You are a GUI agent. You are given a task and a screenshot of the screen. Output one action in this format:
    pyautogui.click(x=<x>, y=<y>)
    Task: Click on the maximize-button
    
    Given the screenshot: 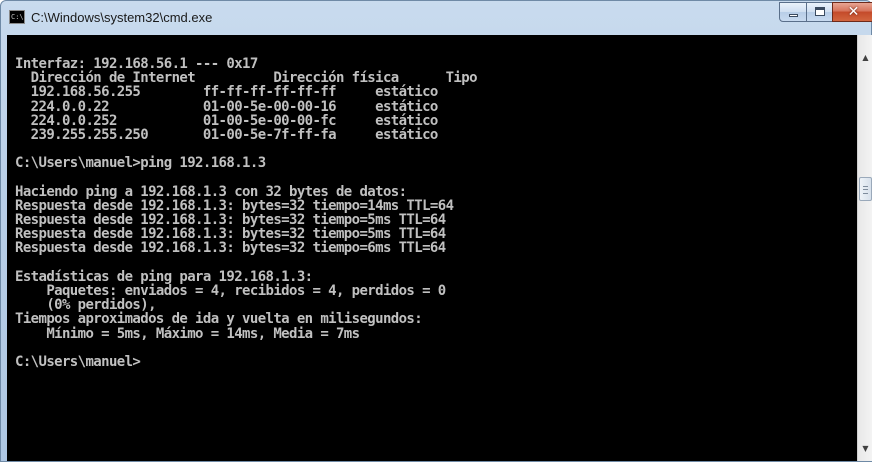 What is the action you would take?
    pyautogui.click(x=819, y=12)
    